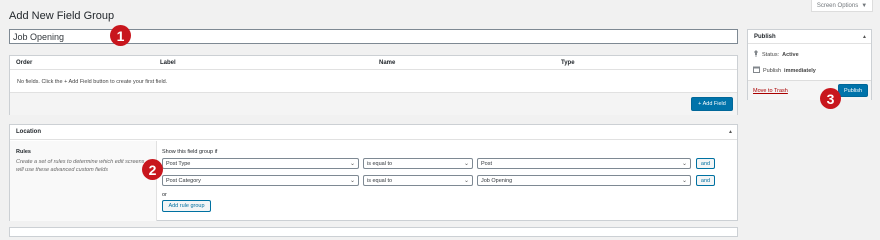 Image resolution: width=880 pixels, height=240 pixels. I want to click on page-title: Add New Field Group, so click(62, 16).